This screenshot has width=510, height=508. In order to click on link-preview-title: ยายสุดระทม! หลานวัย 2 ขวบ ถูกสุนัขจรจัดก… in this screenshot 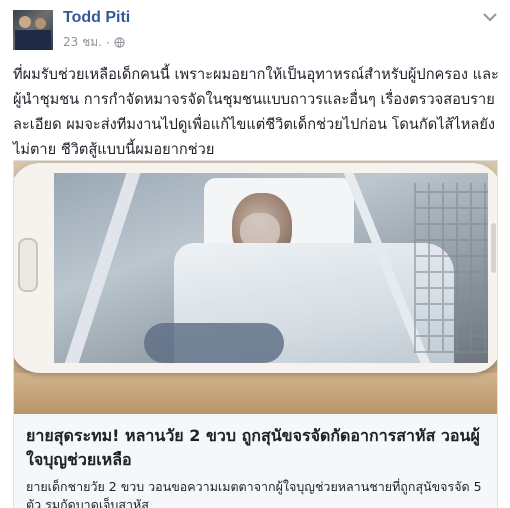, I will do `click(256, 448)`.